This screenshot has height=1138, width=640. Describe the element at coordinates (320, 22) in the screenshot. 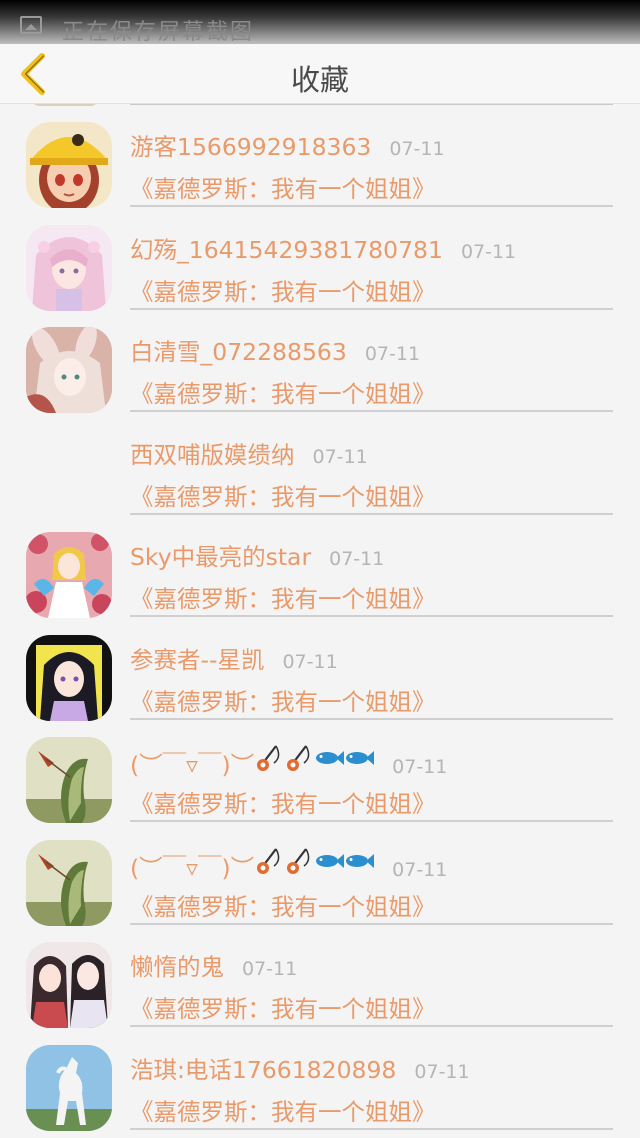

I see `status-bar: 正在保存屏幕截图` at that location.